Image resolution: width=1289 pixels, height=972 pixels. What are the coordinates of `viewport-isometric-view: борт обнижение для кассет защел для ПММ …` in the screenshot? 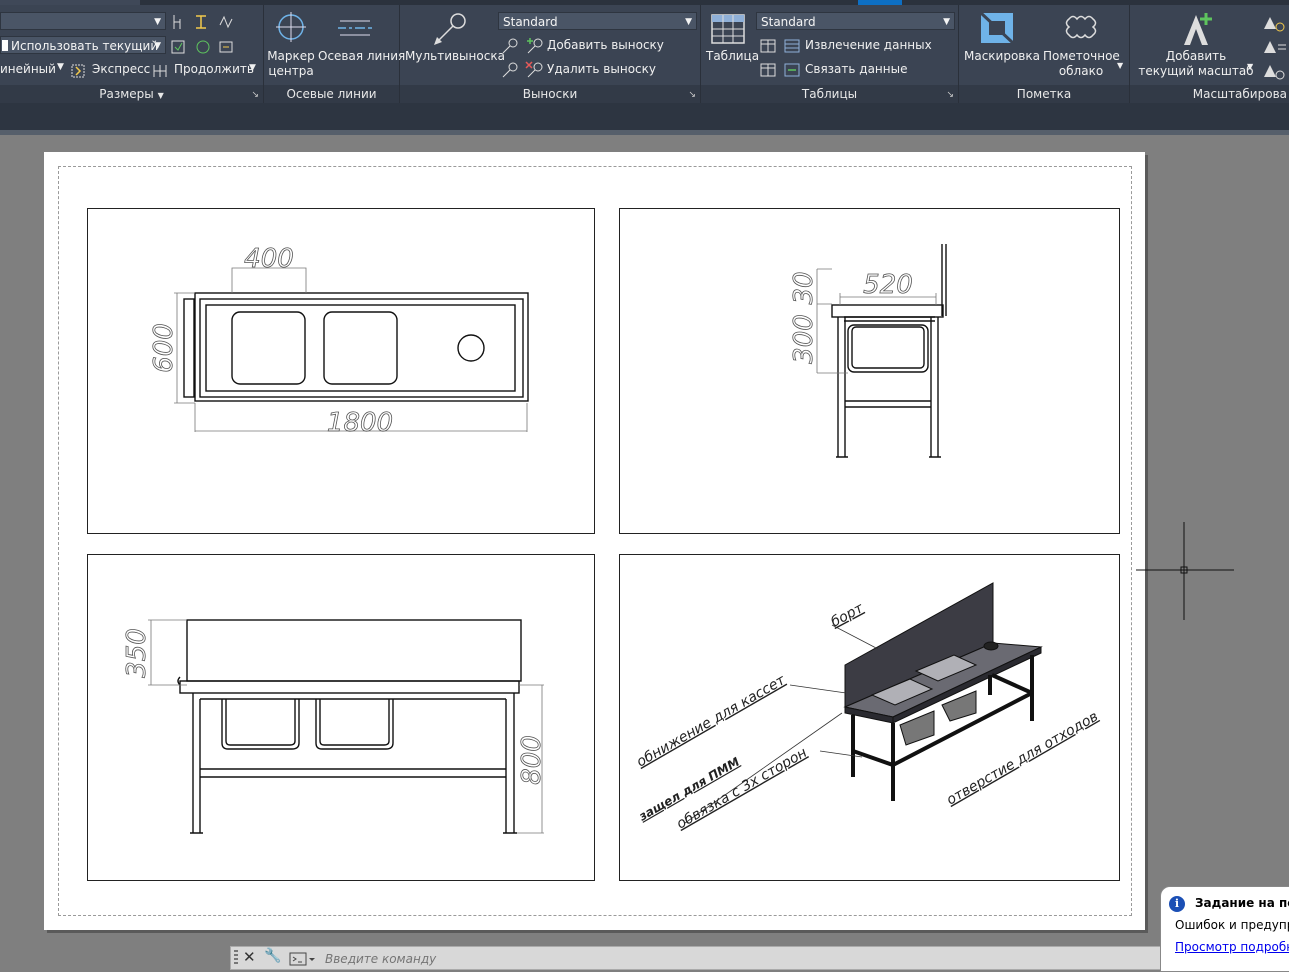 It's located at (869, 717).